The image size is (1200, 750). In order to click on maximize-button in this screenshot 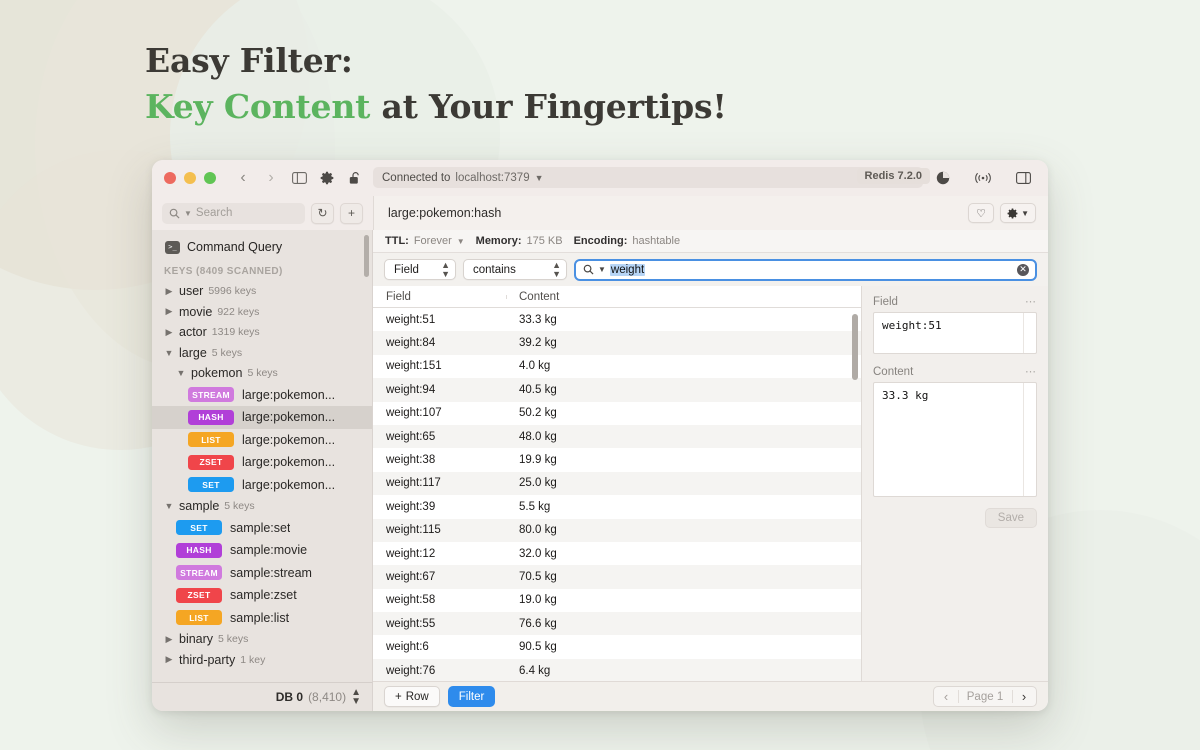, I will do `click(210, 178)`.